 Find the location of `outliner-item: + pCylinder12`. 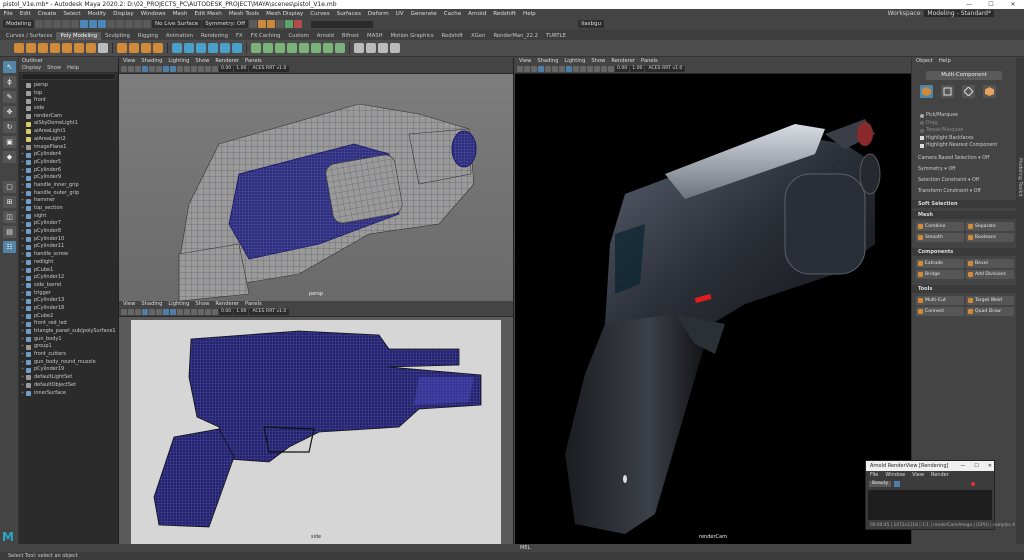

outliner-item: + pCylinder12 is located at coordinates (68, 278).